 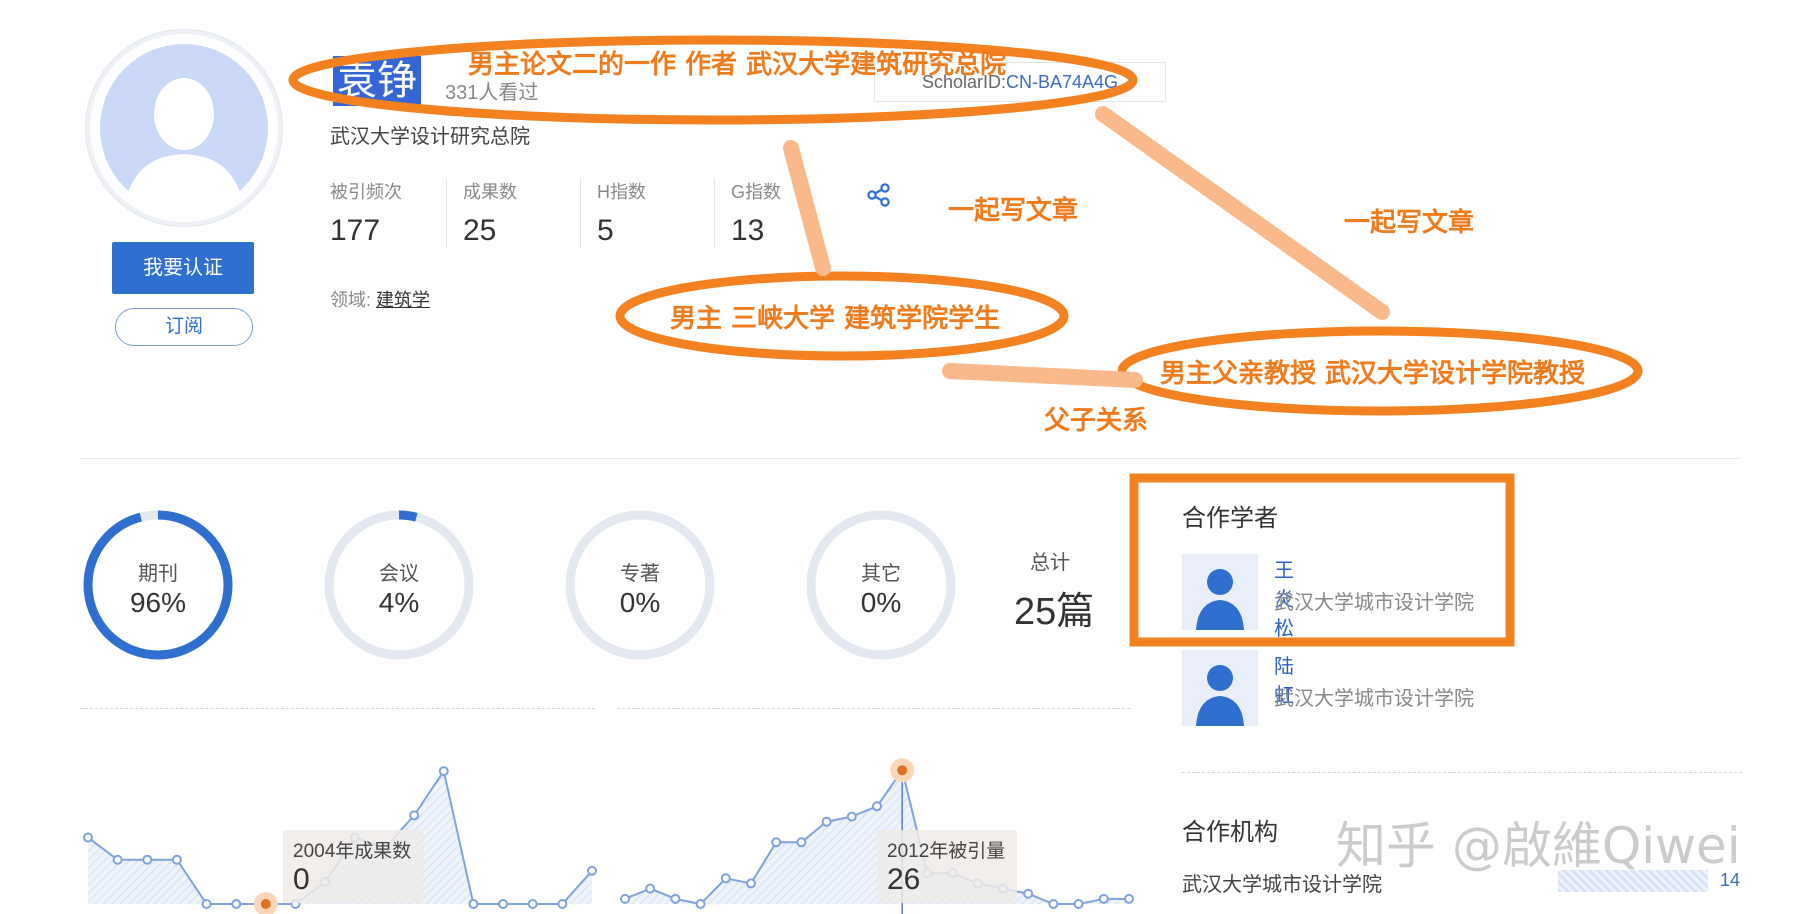 I want to click on annotation-top: 男主论文二的一作 作者 武汉大学建筑研究总院, so click(x=737, y=65).